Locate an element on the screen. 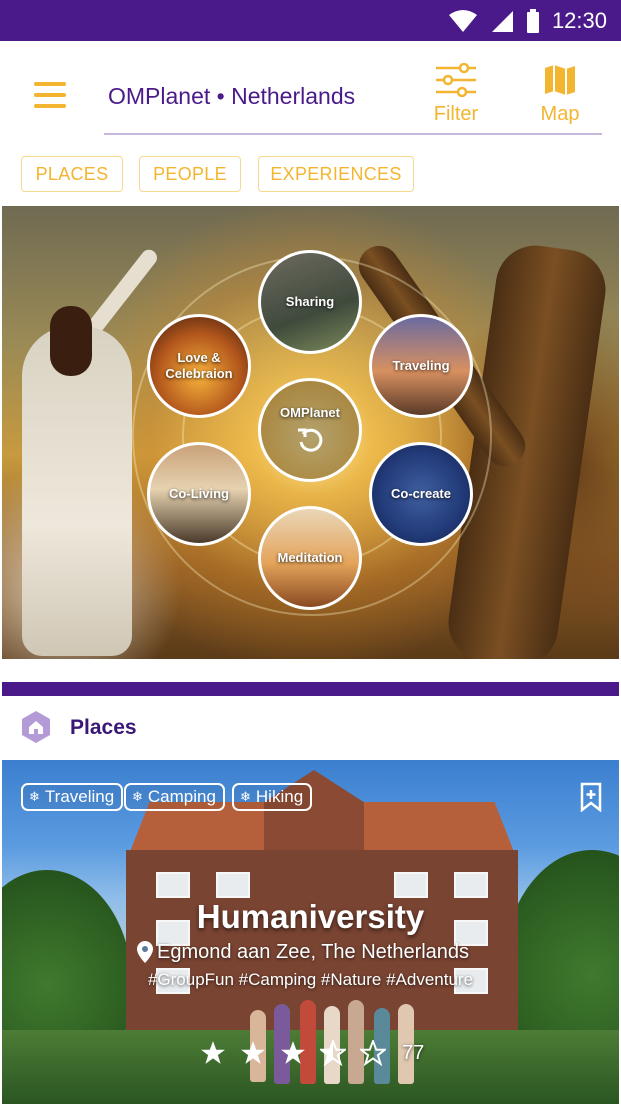  title-underline is located at coordinates (353, 134).